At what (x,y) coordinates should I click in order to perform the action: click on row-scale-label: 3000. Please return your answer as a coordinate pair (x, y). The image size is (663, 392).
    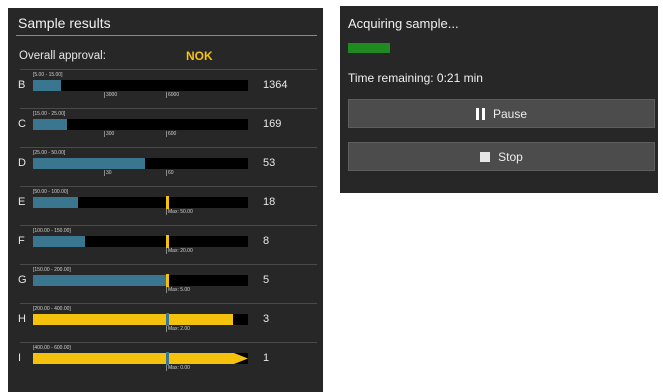
    Looking at the image, I should click on (112, 95).